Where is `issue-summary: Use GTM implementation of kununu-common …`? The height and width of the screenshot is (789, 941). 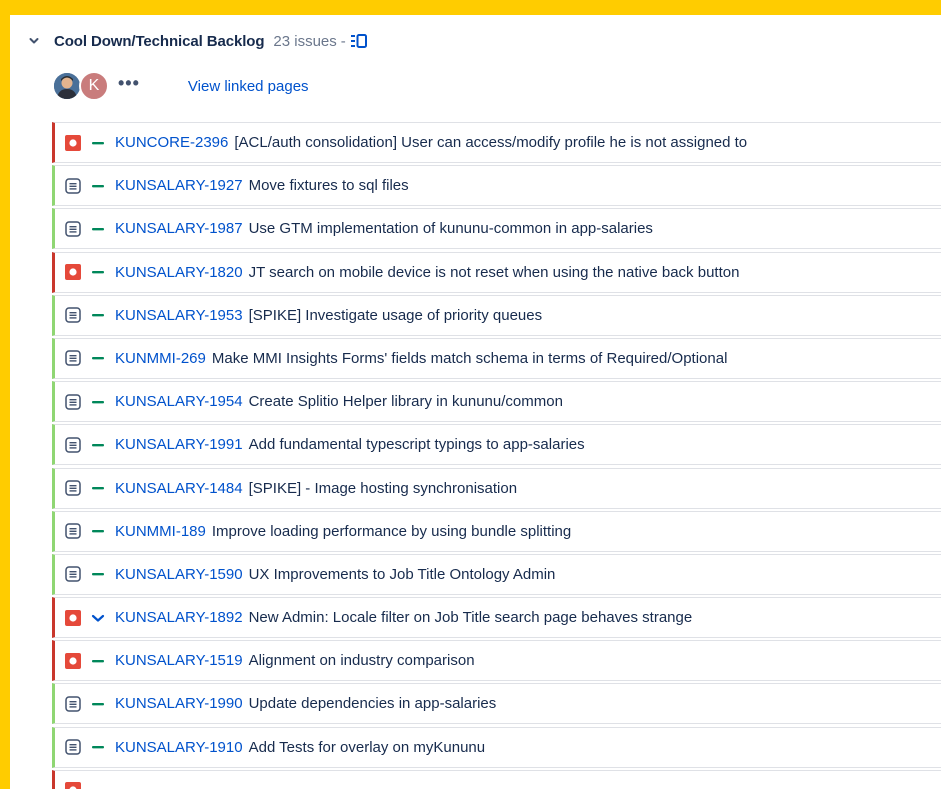
issue-summary: Use GTM implementation of kununu-common … is located at coordinates (451, 228).